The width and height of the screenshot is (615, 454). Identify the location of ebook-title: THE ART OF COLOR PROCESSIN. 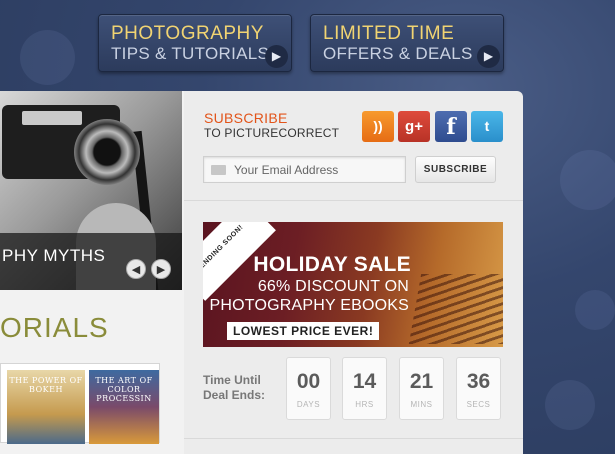
(124, 389).